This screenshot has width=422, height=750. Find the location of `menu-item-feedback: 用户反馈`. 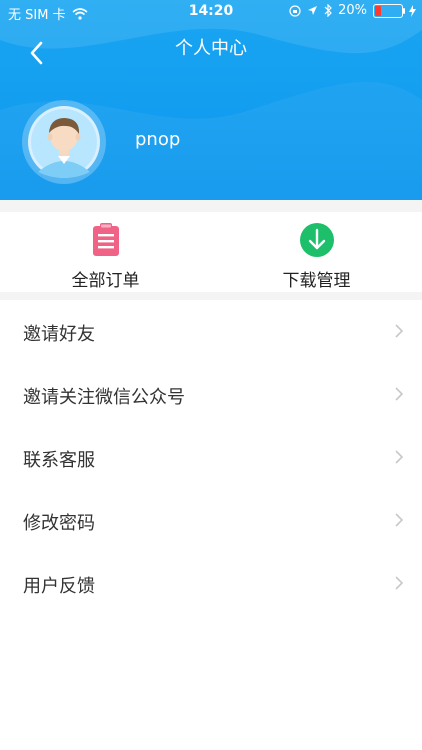

menu-item-feedback: 用户反馈 is located at coordinates (211, 583).